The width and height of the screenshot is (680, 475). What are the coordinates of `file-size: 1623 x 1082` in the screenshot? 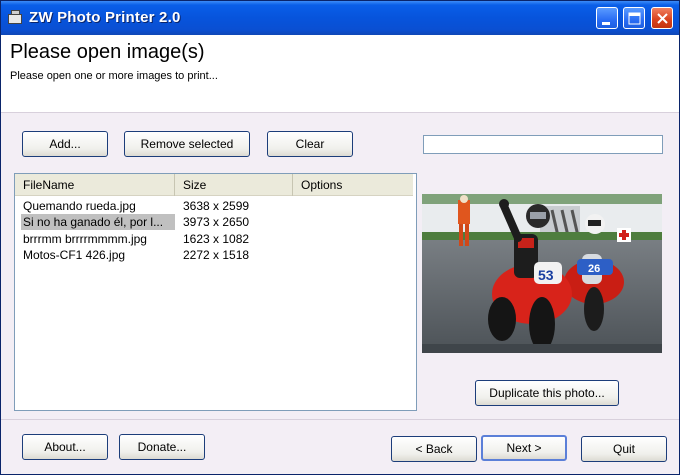 It's located at (216, 239).